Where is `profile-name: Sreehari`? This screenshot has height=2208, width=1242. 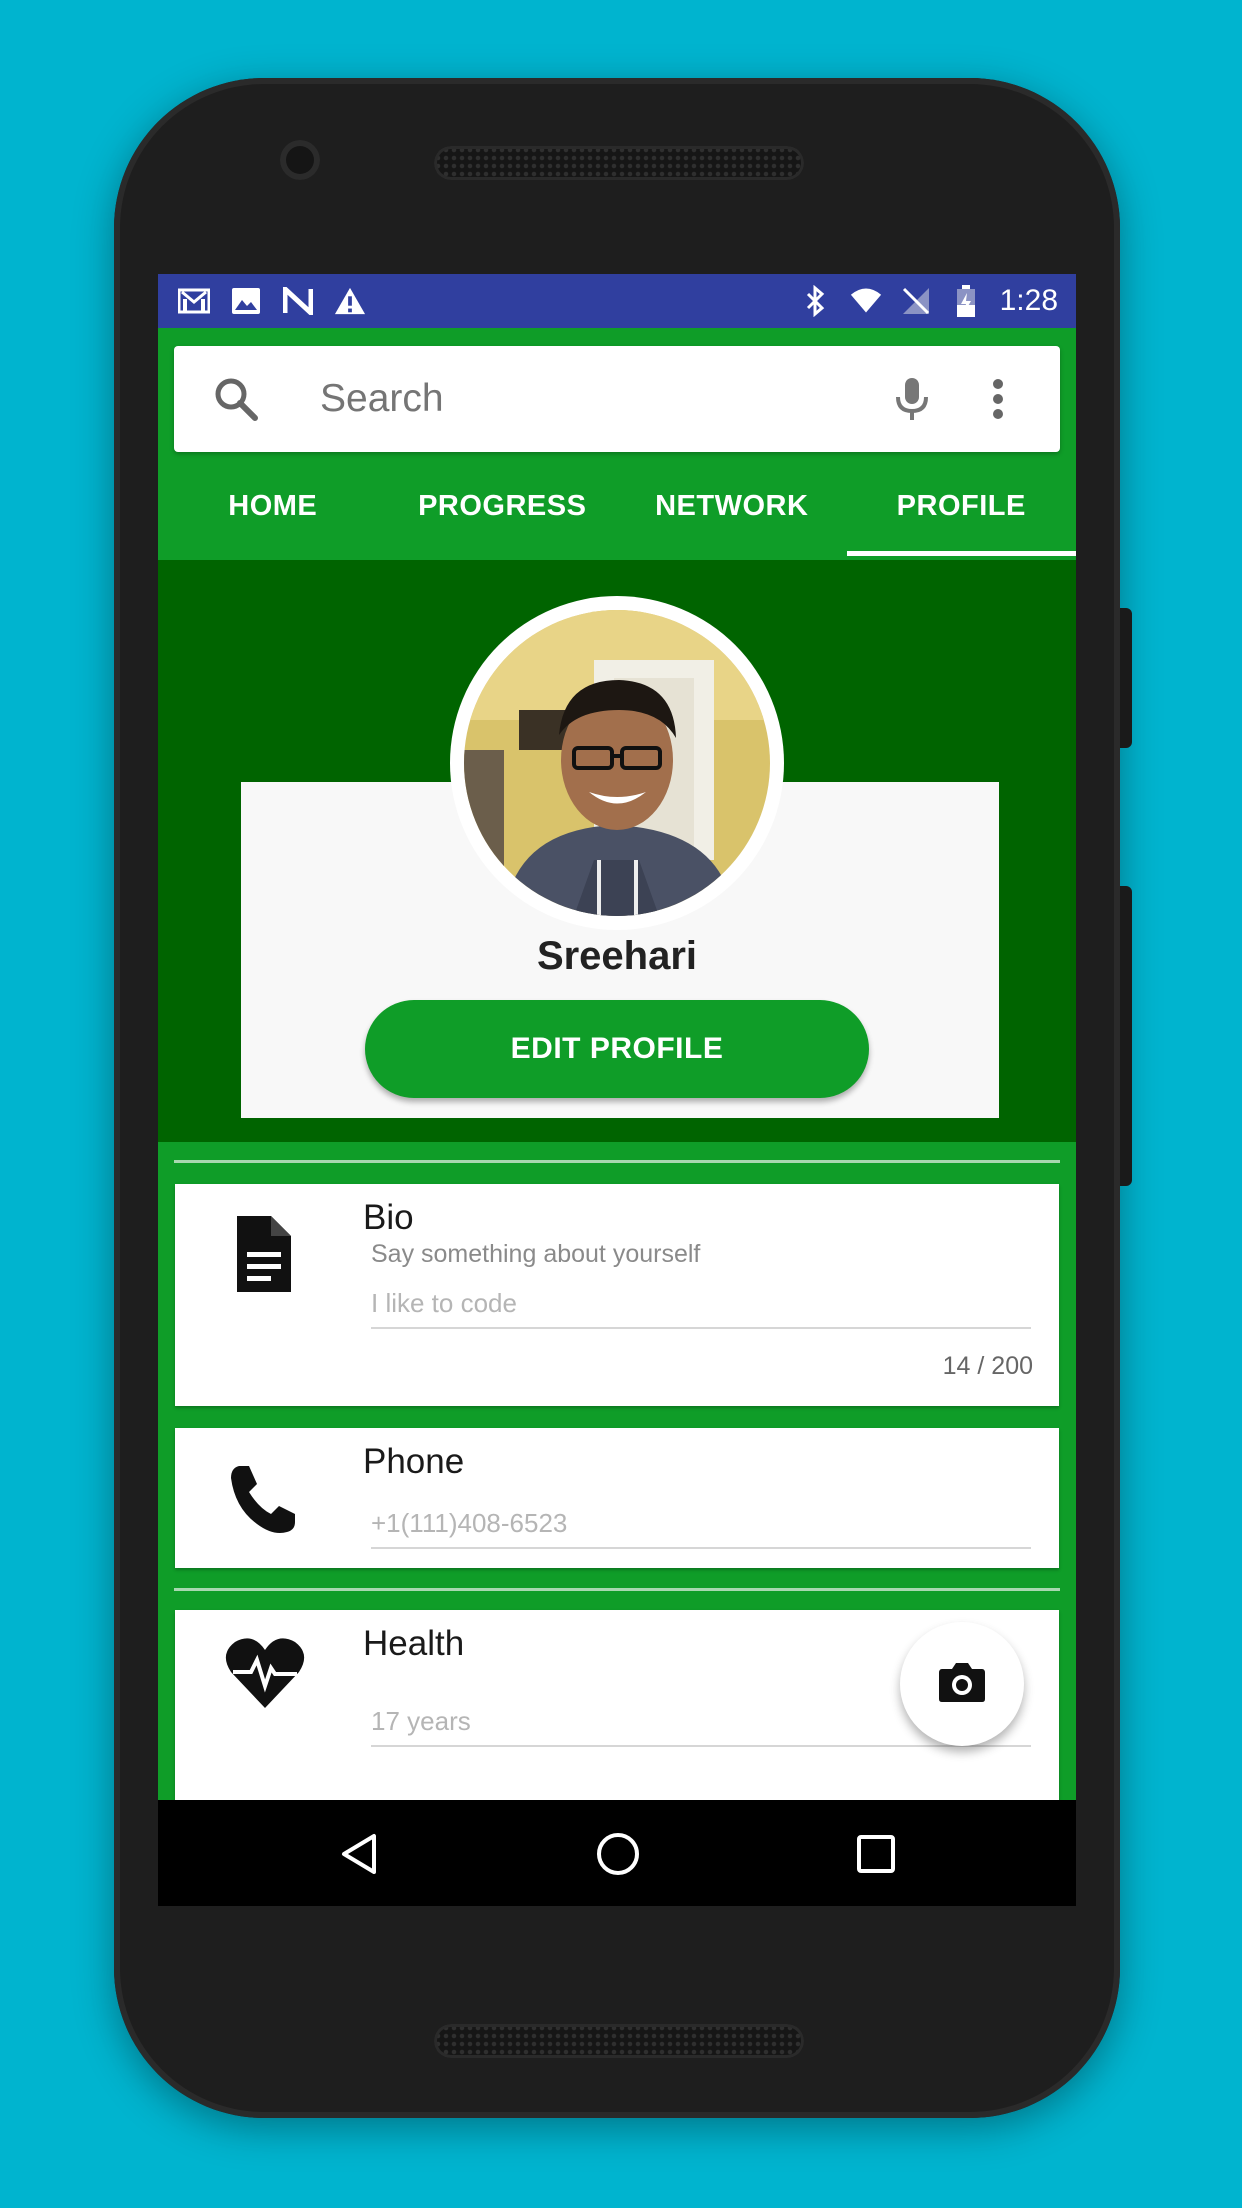
profile-name: Sreehari is located at coordinates (617, 956).